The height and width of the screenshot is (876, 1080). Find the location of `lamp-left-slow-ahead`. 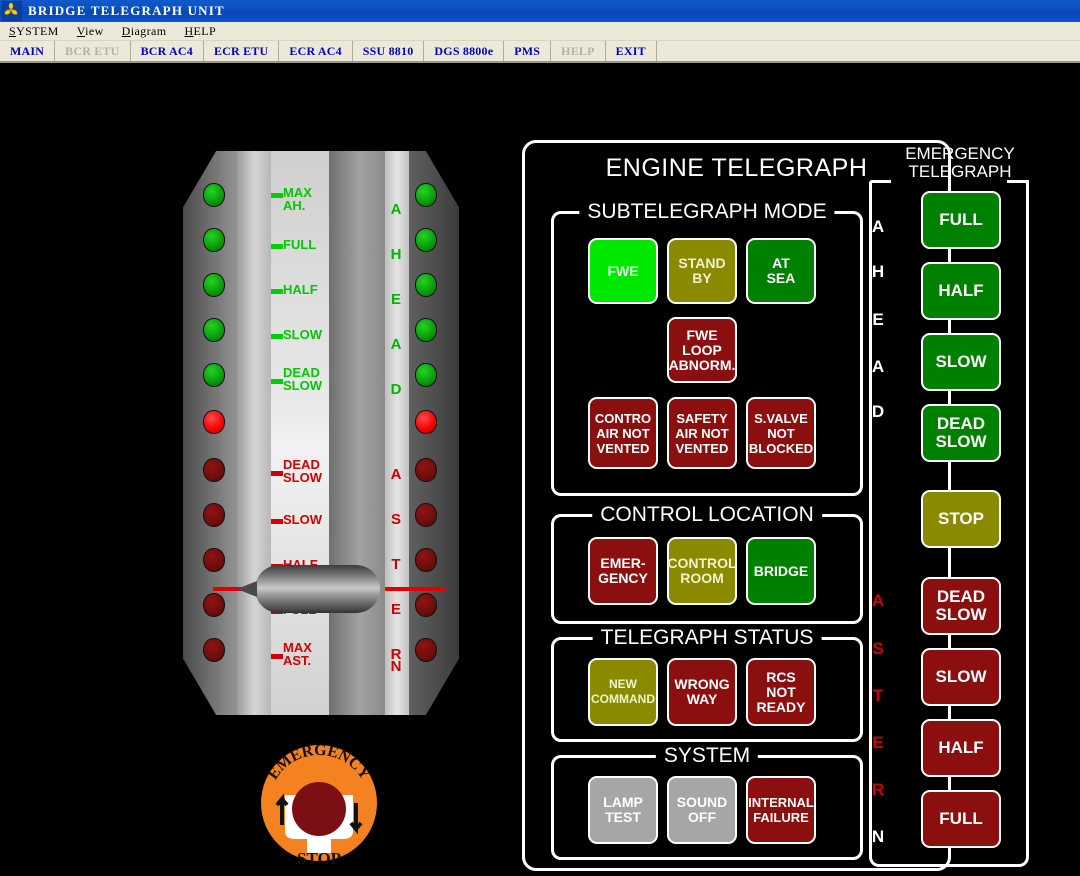

lamp-left-slow-ahead is located at coordinates (214, 330).